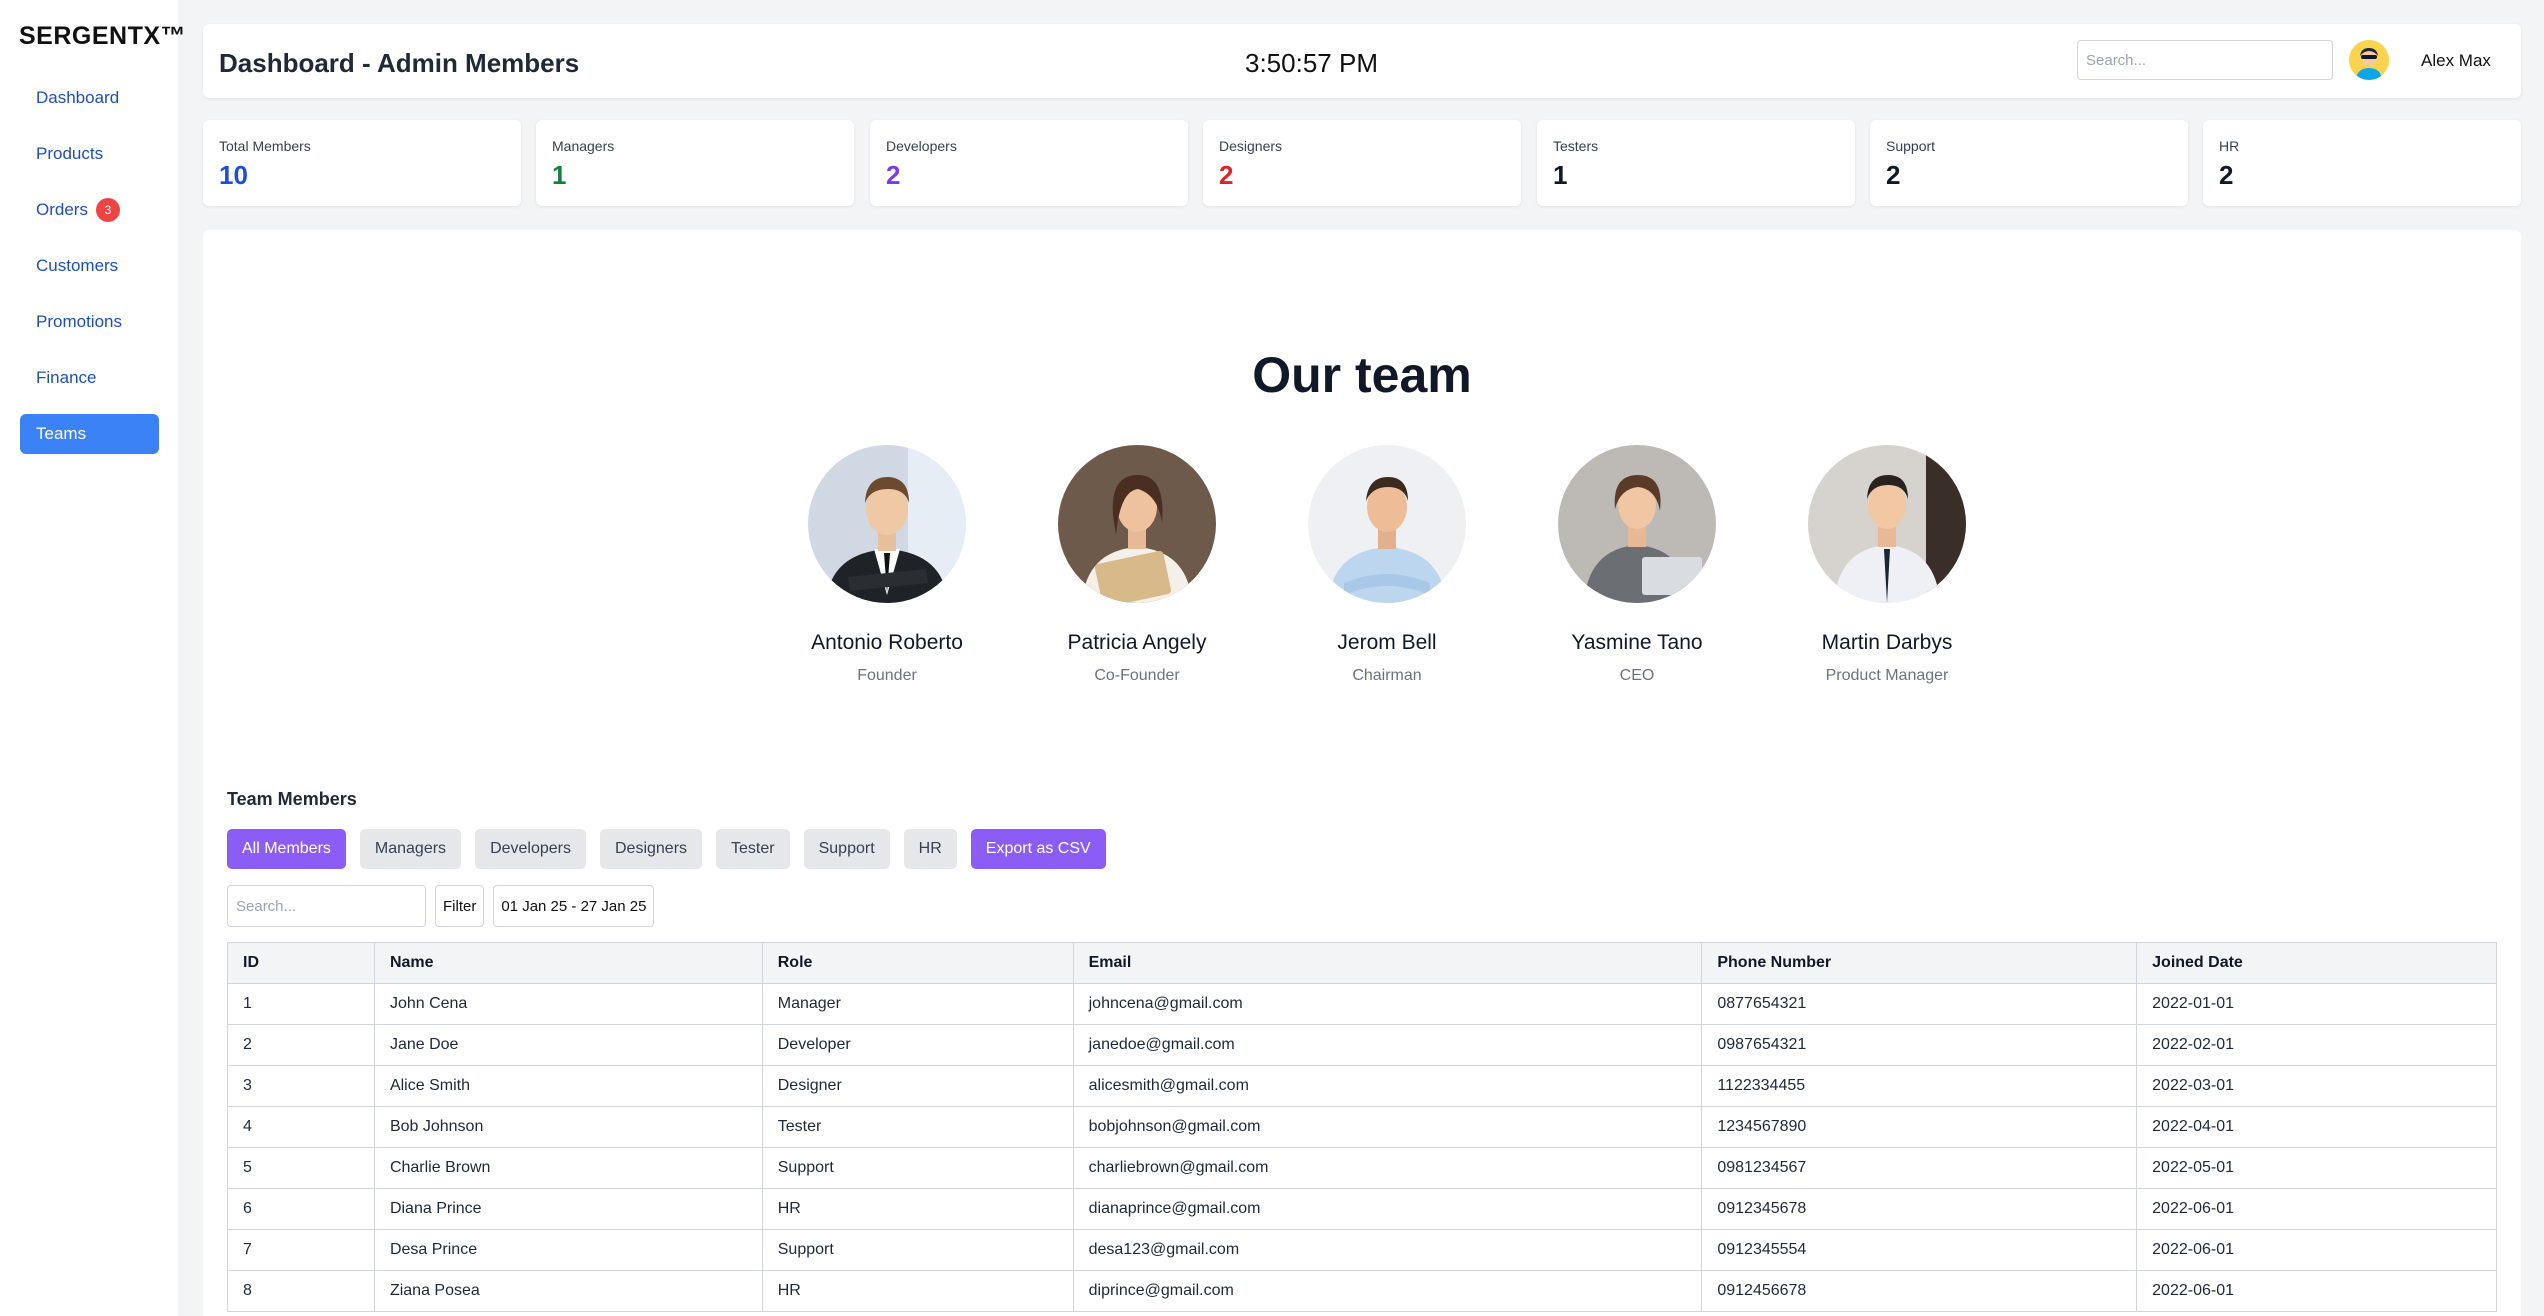  Describe the element at coordinates (1251, 146) in the screenshot. I see `stat-label: Designers` at that location.